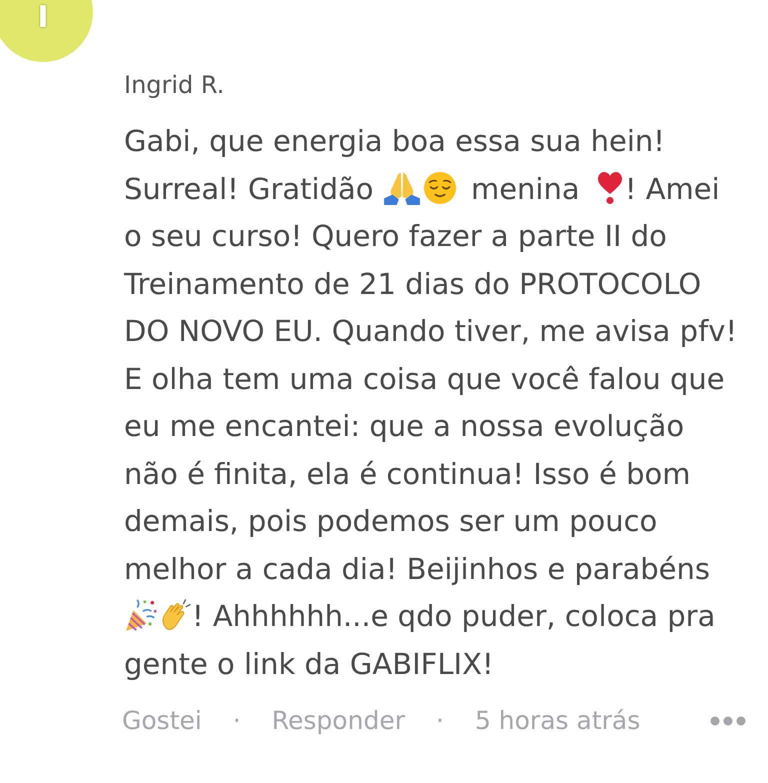  Describe the element at coordinates (401, 187) in the screenshot. I see `praying-hands-icon` at that location.